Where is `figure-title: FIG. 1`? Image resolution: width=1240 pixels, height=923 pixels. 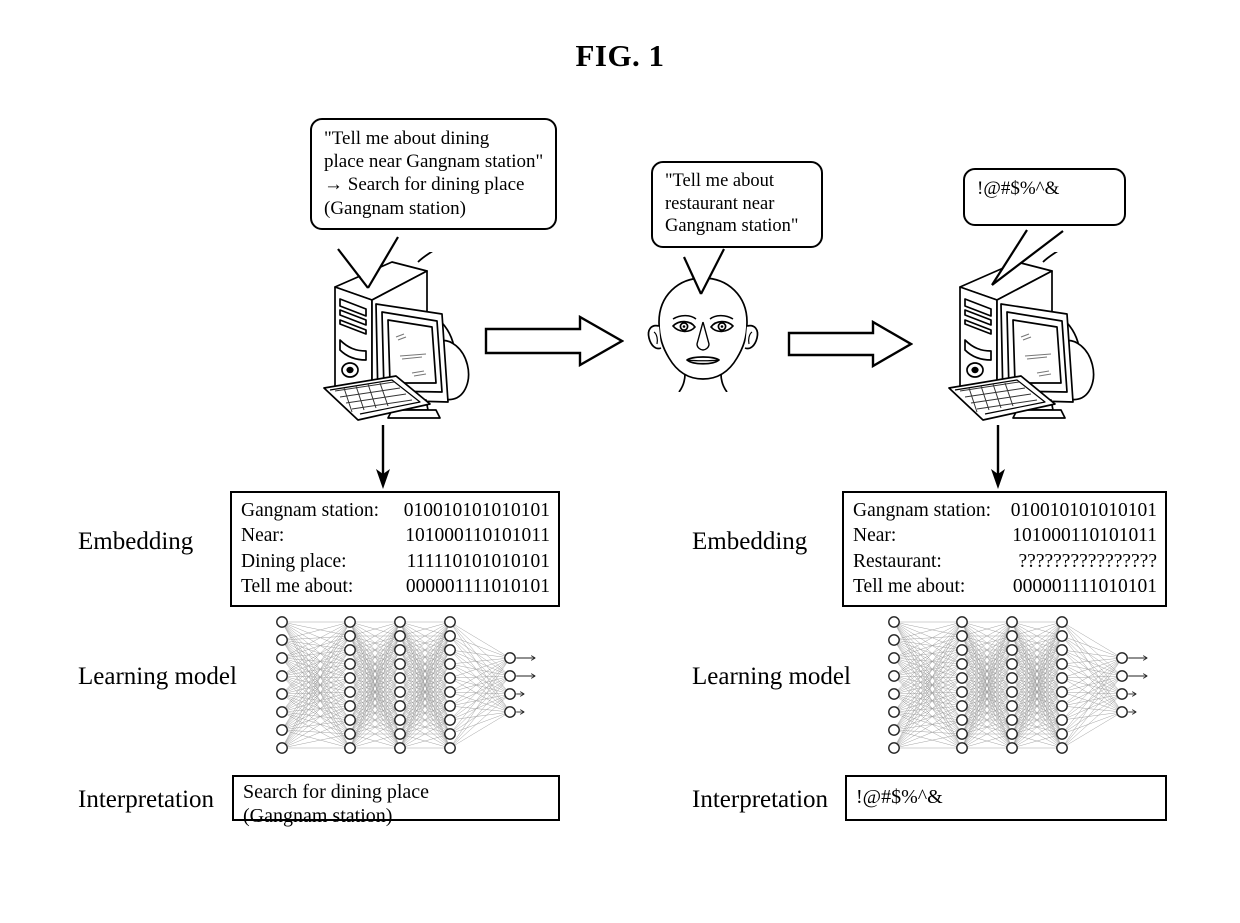
figure-title: FIG. 1 is located at coordinates (620, 55).